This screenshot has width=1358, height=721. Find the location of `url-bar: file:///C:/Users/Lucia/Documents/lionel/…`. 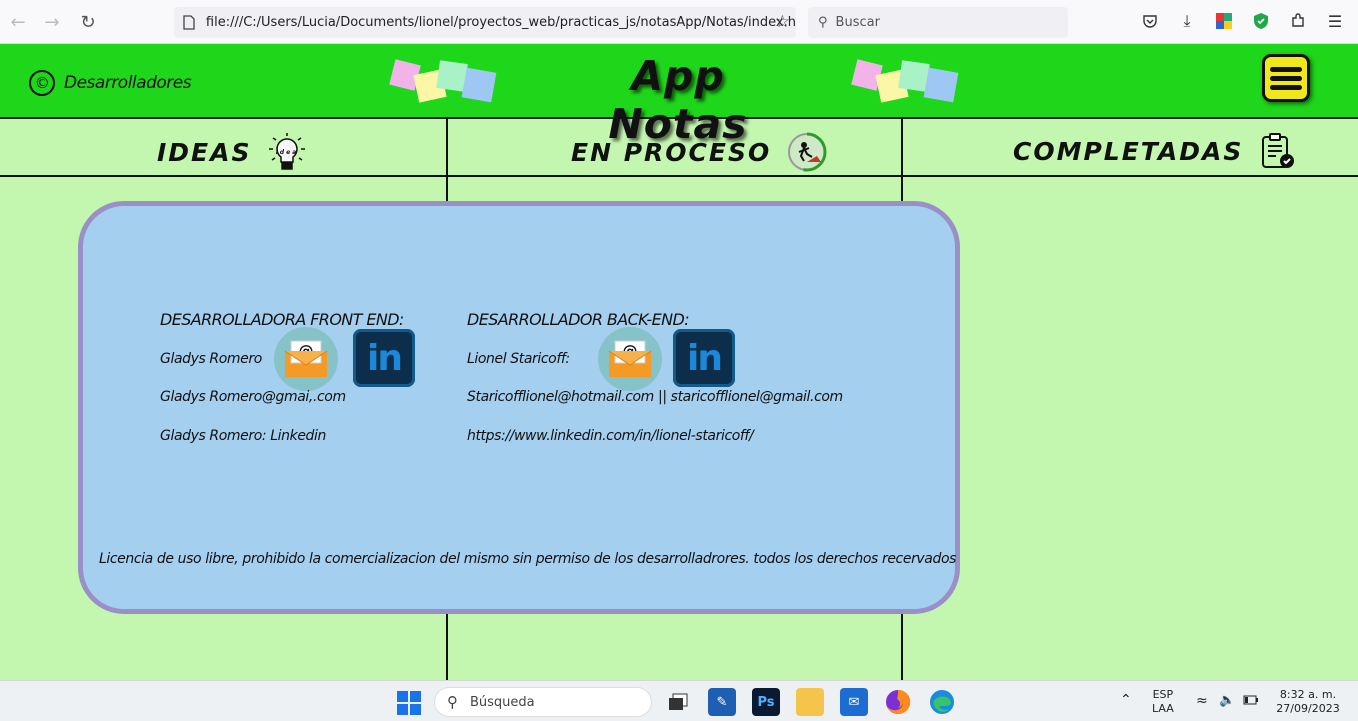

url-bar: file:///C:/Users/Lucia/Documents/lionel/… is located at coordinates (485, 22).